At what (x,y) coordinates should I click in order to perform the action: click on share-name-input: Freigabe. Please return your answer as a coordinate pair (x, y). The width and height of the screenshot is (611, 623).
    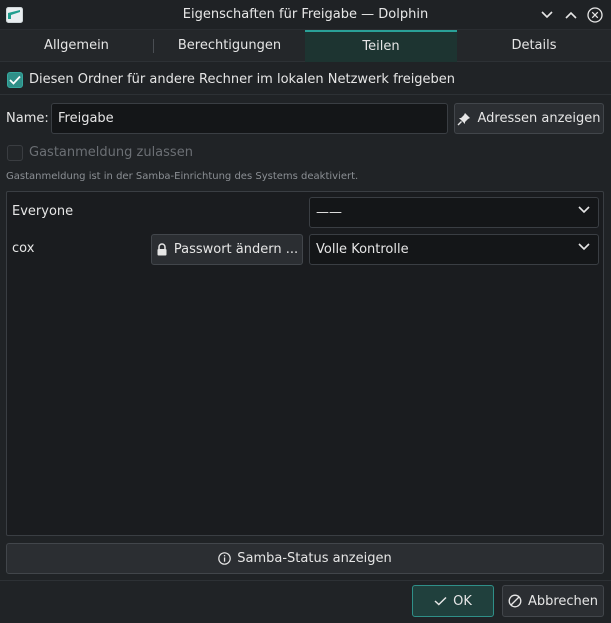
    Looking at the image, I should click on (249, 118).